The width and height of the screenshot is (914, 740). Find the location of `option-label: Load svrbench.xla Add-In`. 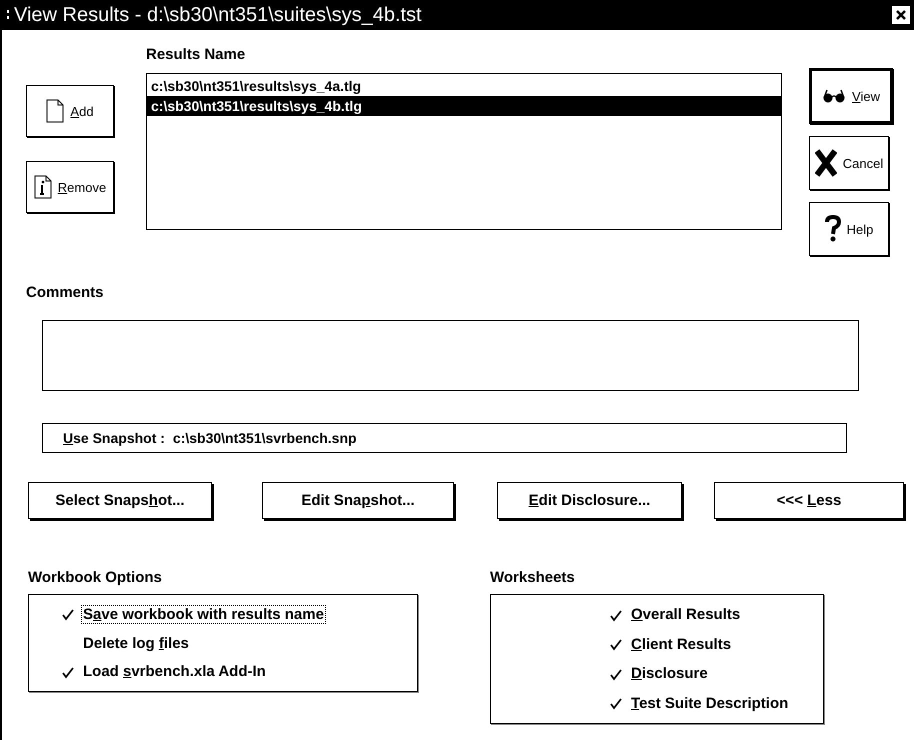

option-label: Load svrbench.xla Add-In is located at coordinates (174, 672).